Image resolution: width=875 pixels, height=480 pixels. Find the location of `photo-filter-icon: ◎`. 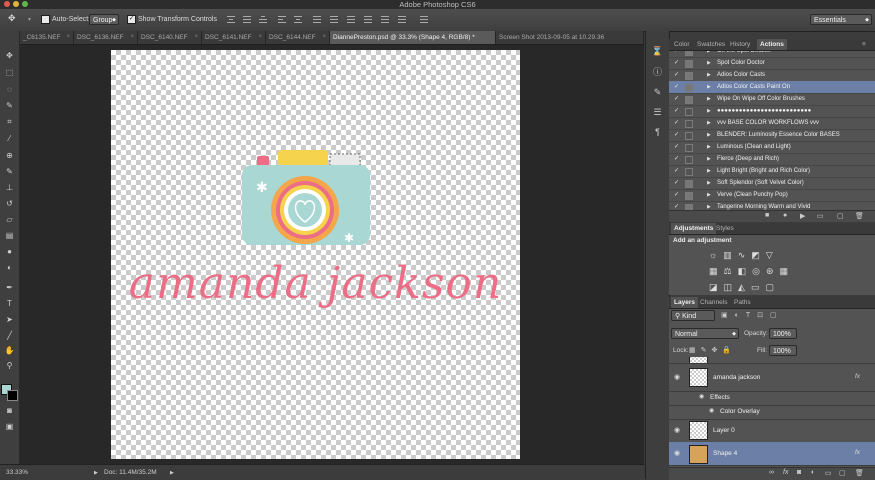

photo-filter-icon: ◎ is located at coordinates (759, 271).